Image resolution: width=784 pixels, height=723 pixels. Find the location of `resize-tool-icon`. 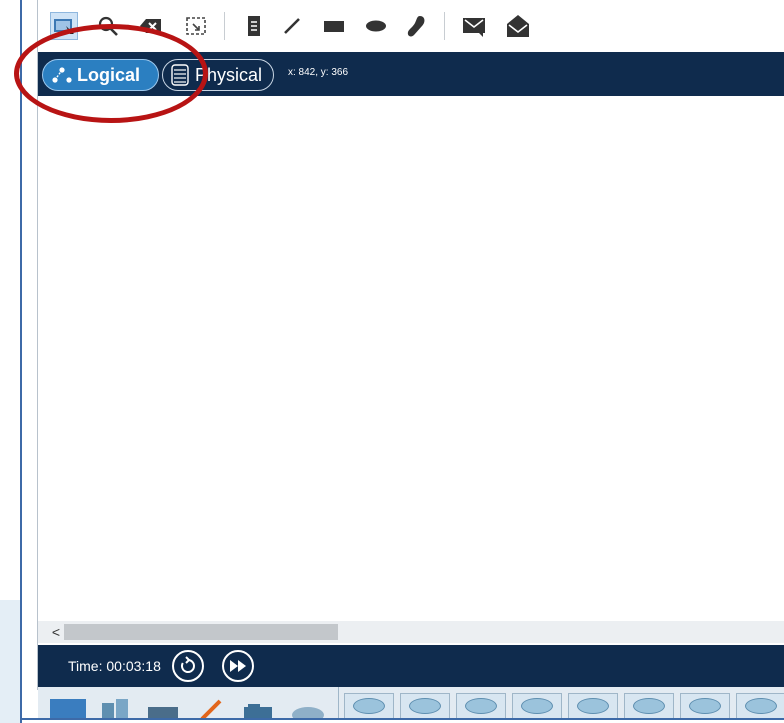

resize-tool-icon is located at coordinates (196, 26).